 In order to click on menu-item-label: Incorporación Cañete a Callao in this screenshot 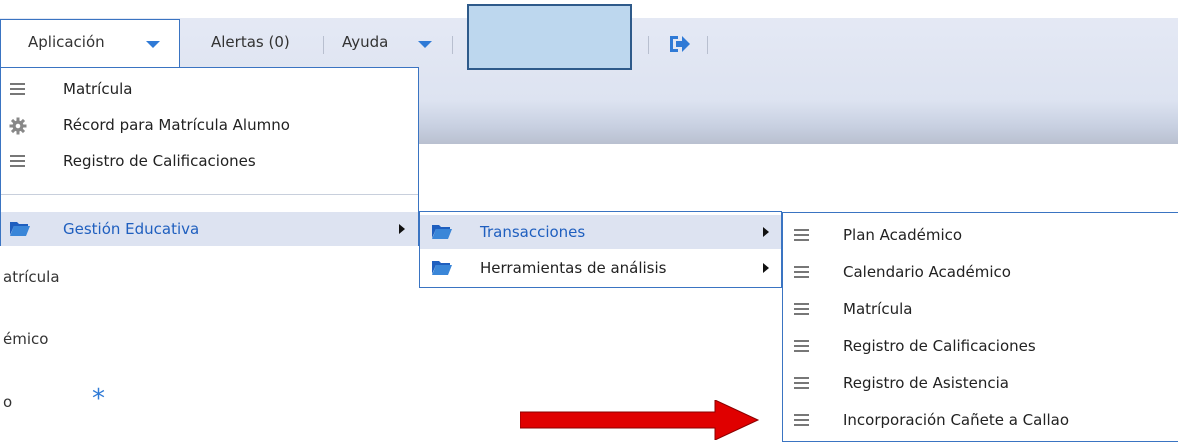, I will do `click(956, 420)`.